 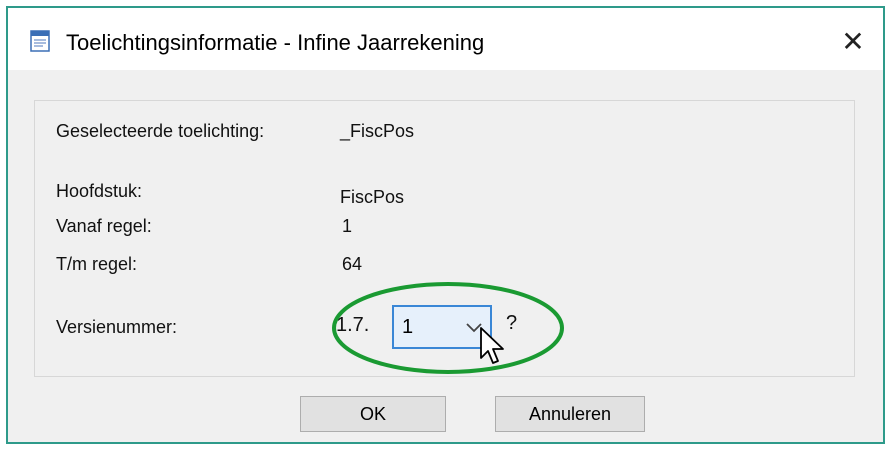 I want to click on cancel-button: Annuleren, so click(x=570, y=414).